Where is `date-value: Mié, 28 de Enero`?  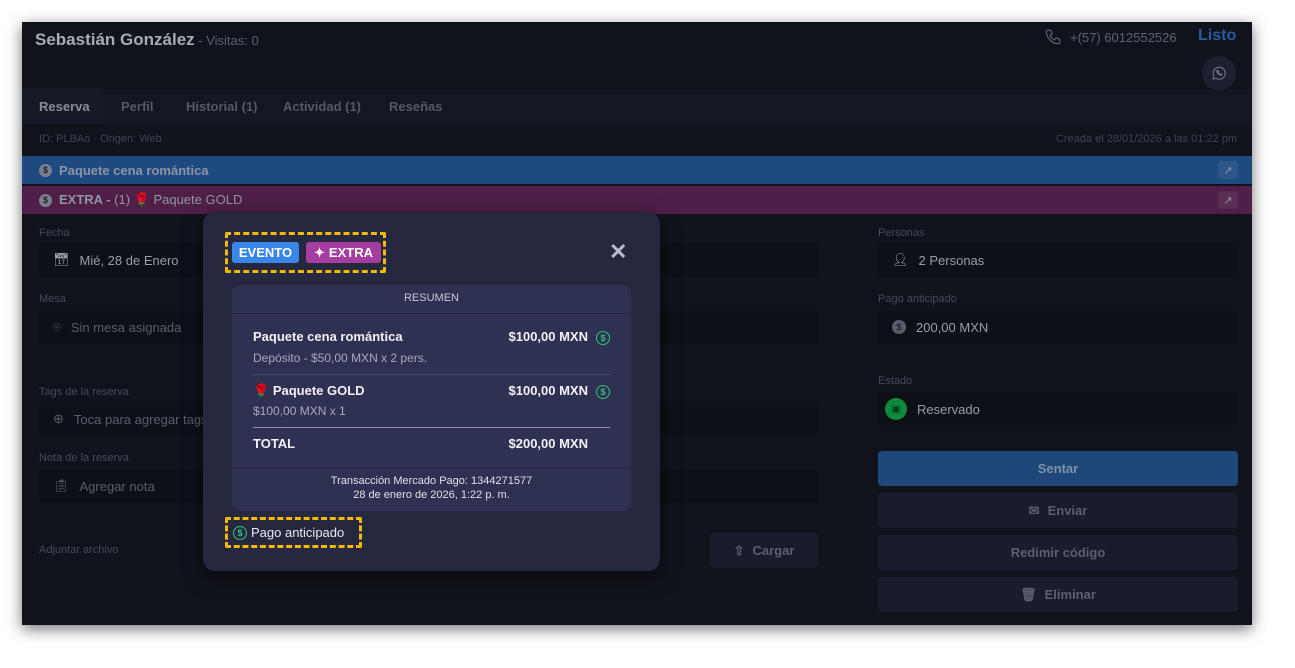 date-value: Mié, 28 de Enero is located at coordinates (129, 260).